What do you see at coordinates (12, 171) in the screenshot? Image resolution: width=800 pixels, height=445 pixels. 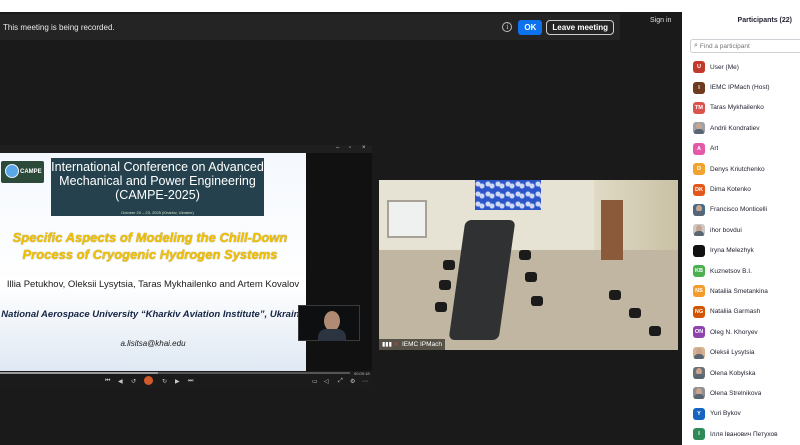 I see `globe-icon` at bounding box center [12, 171].